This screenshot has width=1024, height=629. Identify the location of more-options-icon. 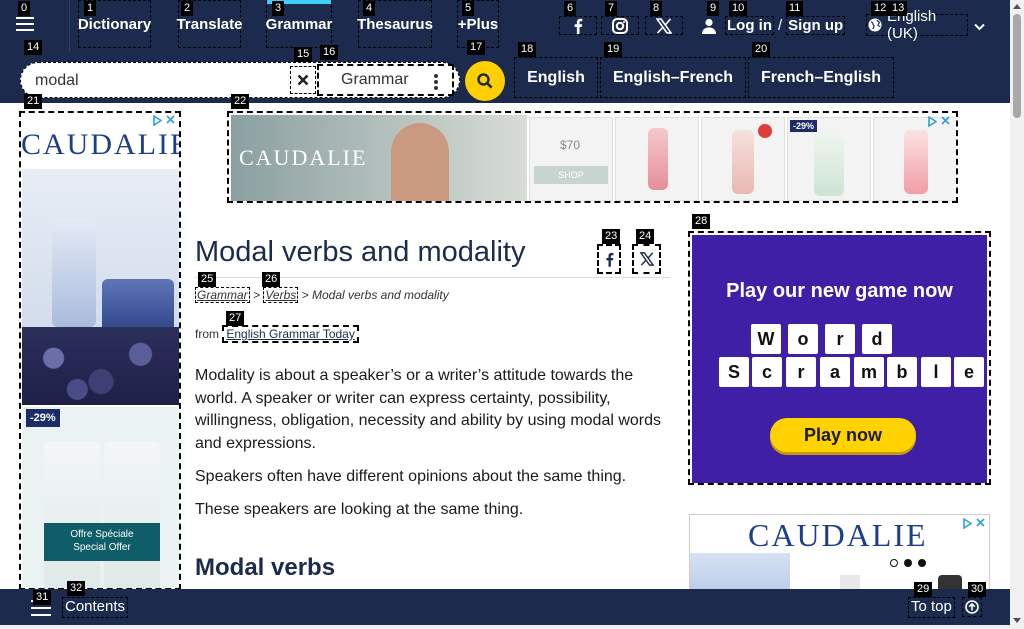
(436, 83).